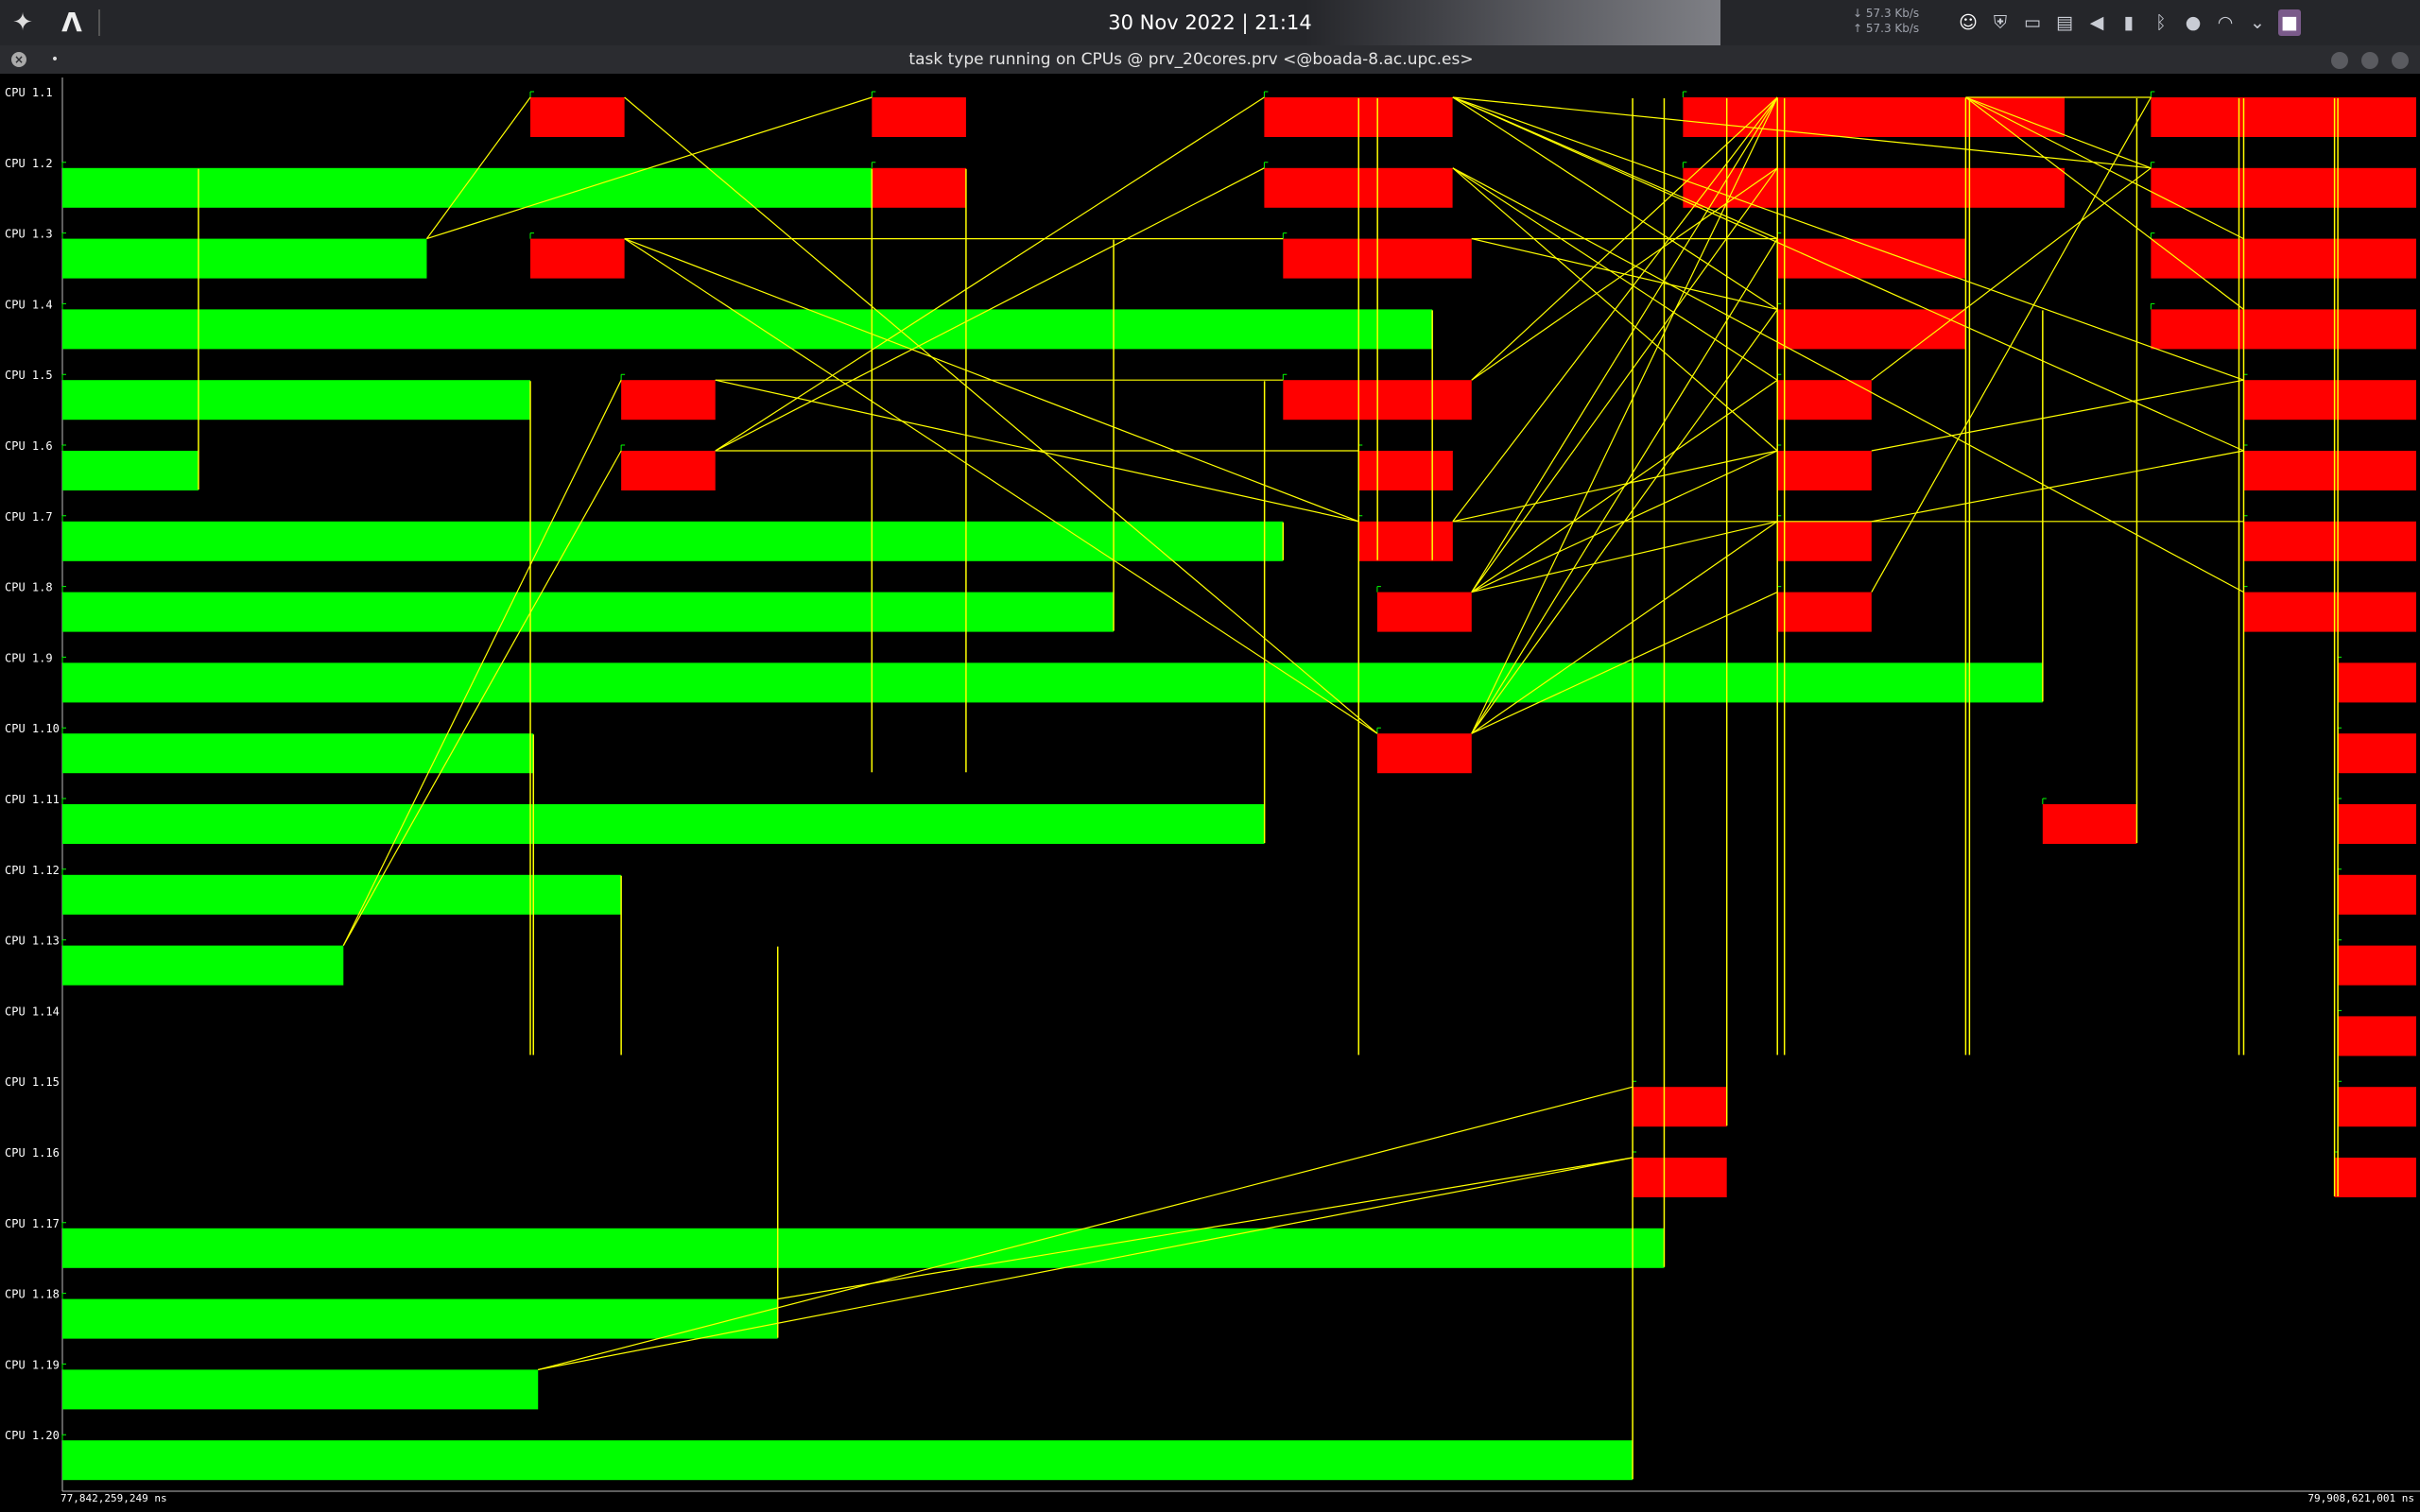  Describe the element at coordinates (2193, 22) in the screenshot. I see `microphone-icon: ●` at that location.